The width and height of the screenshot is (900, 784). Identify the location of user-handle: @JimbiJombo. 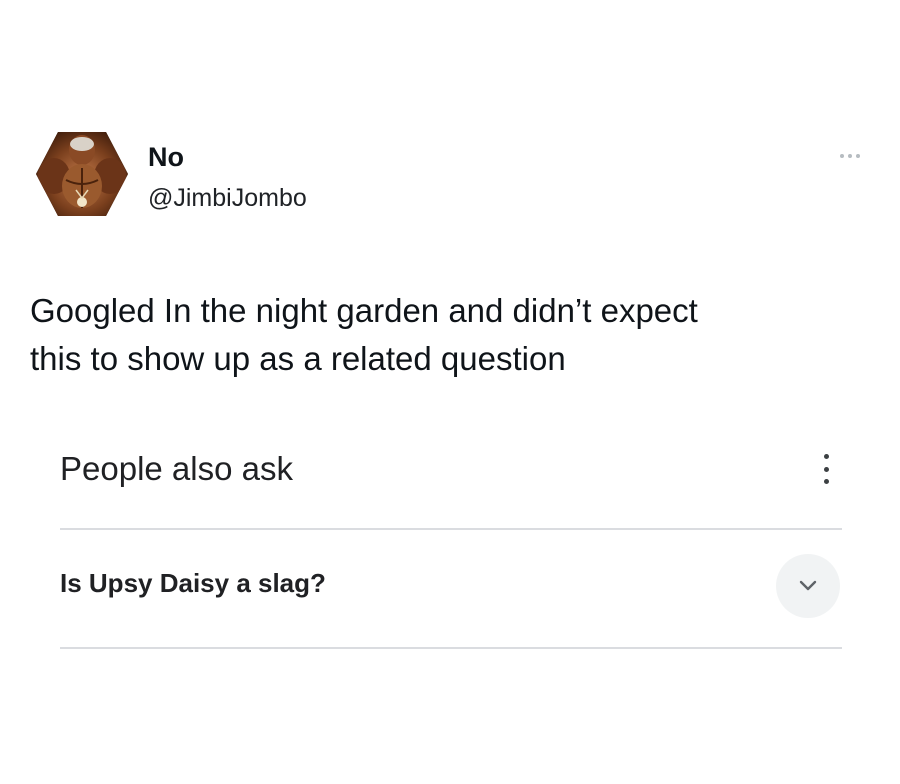
(227, 198).